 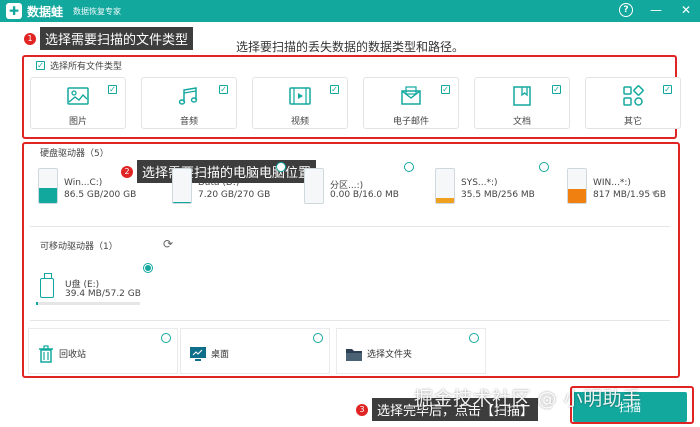 What do you see at coordinates (474, 338) in the screenshot?
I see `select-folder-radio` at bounding box center [474, 338].